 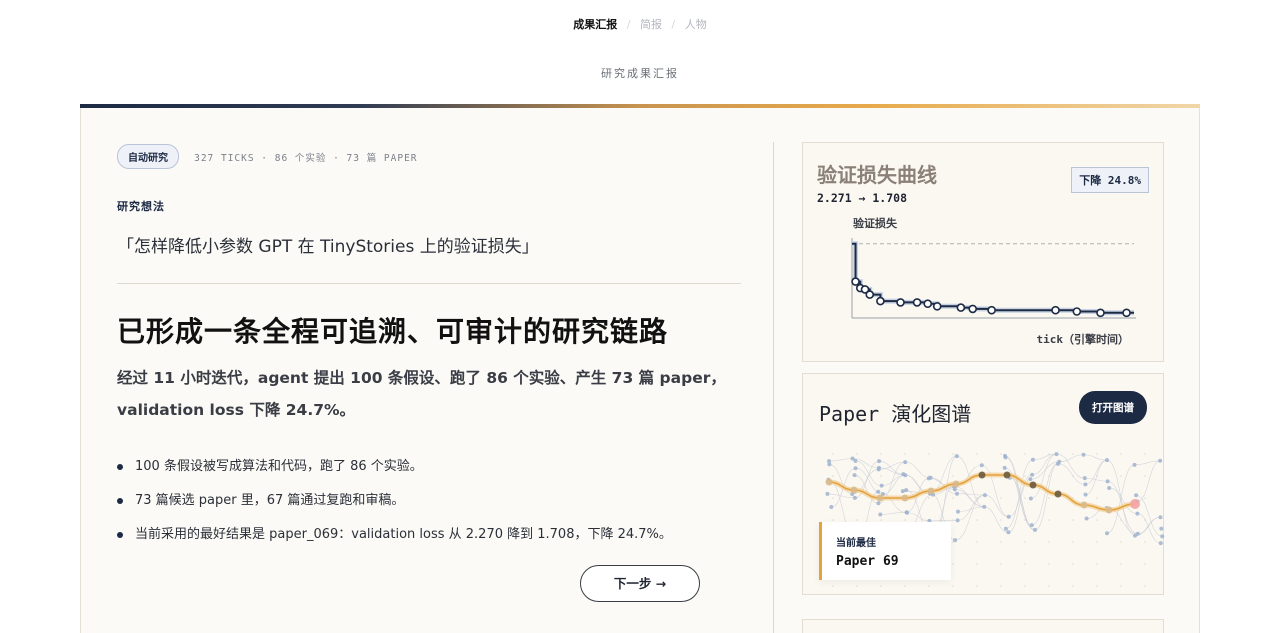 What do you see at coordinates (306, 158) in the screenshot?
I see `report-stats: 327 TICKS · 86 个实验 · 73 篇 PAPER` at bounding box center [306, 158].